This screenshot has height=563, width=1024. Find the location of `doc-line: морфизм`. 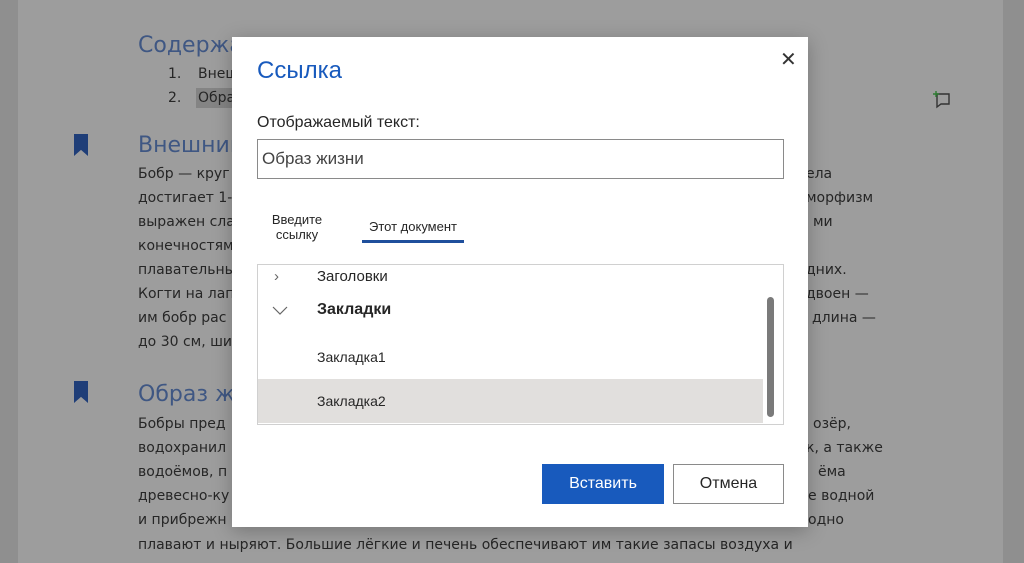

doc-line: морфизм is located at coordinates (840, 198).